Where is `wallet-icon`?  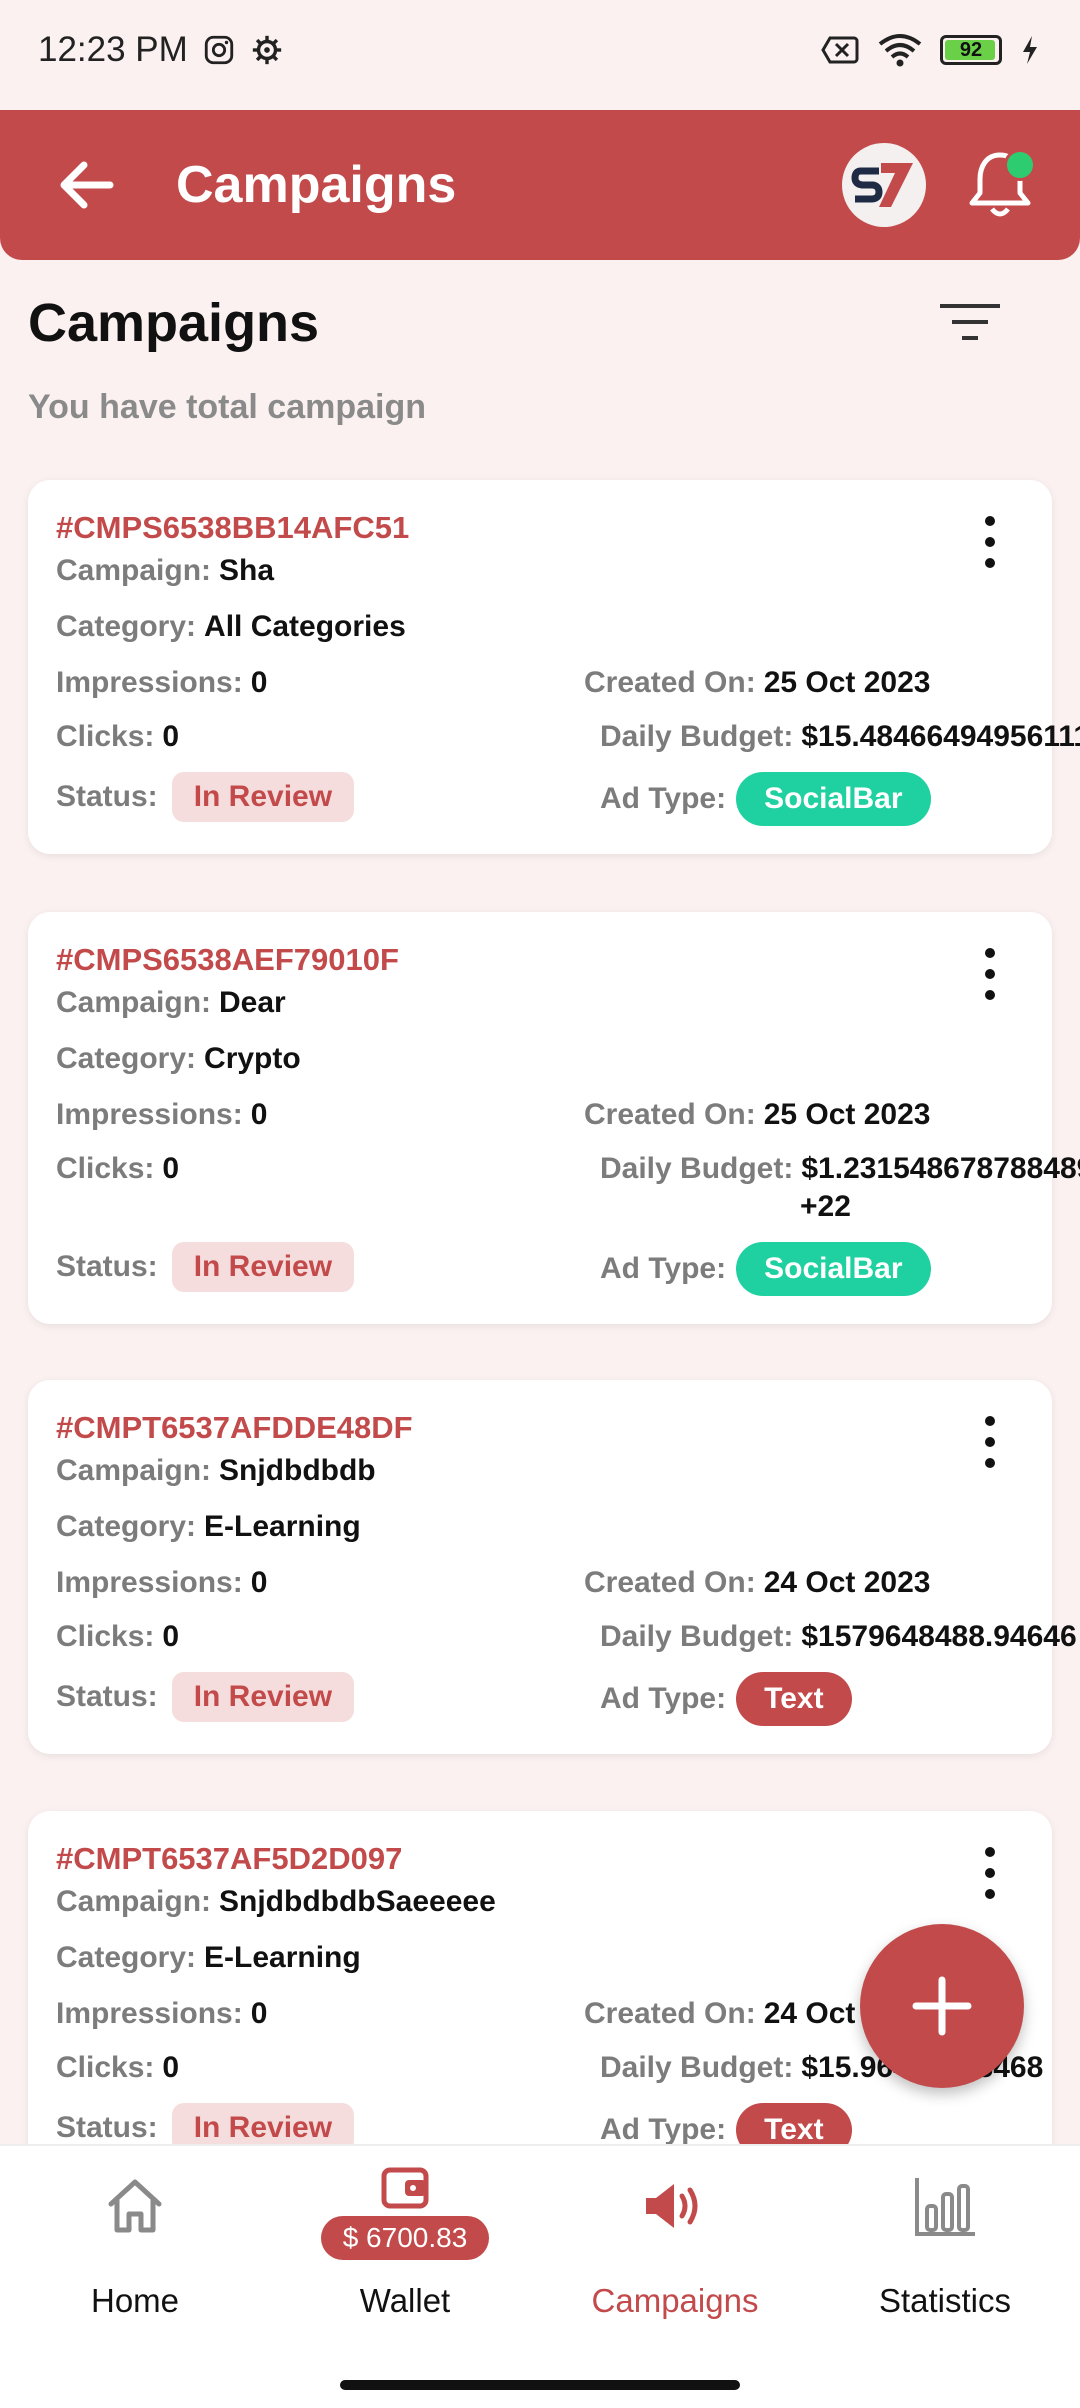 wallet-icon is located at coordinates (405, 2188).